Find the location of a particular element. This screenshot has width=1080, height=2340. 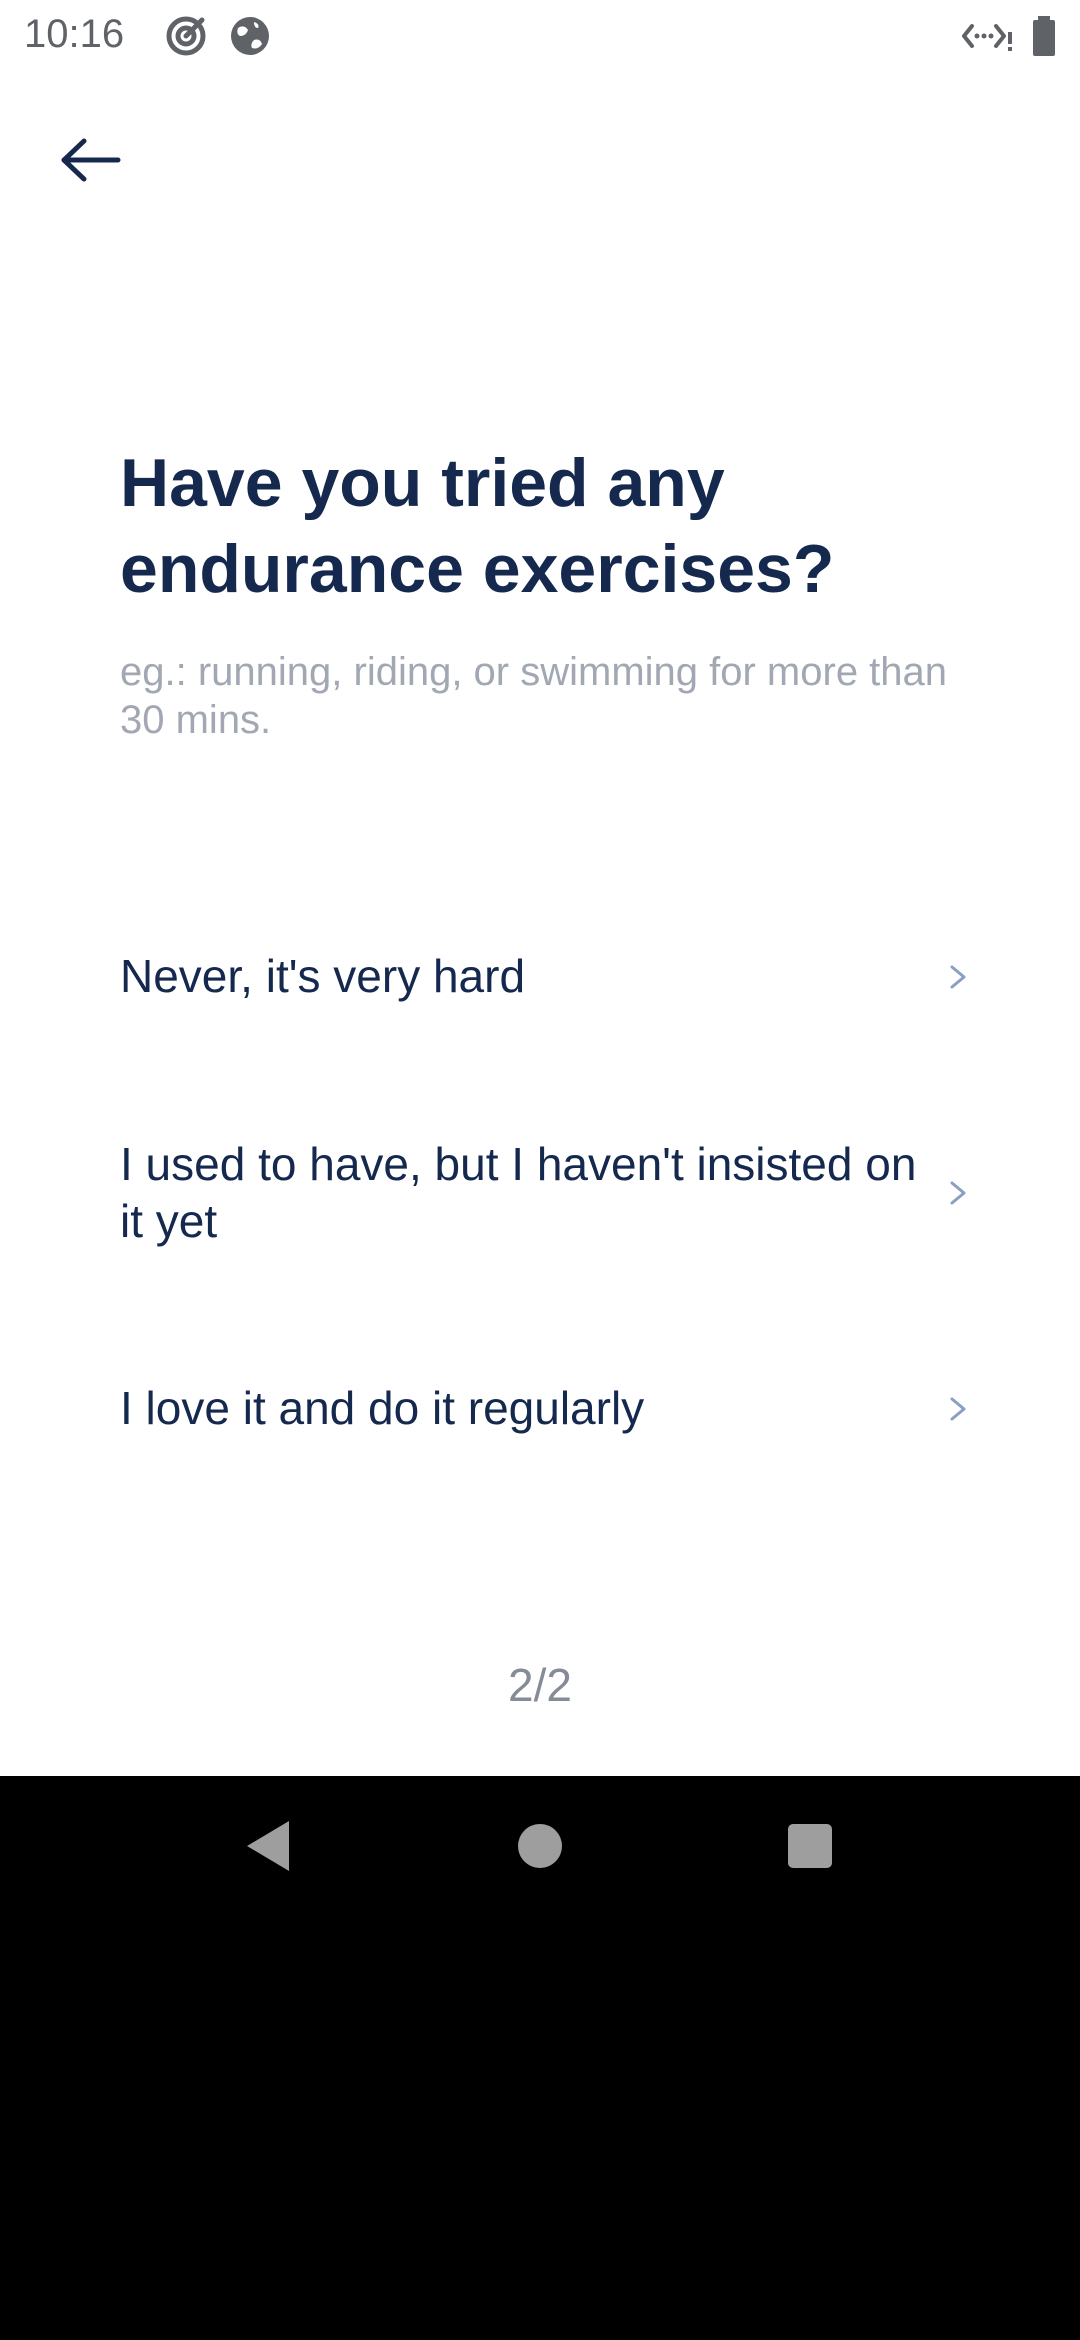

nav-home-icon is located at coordinates (540, 1846).